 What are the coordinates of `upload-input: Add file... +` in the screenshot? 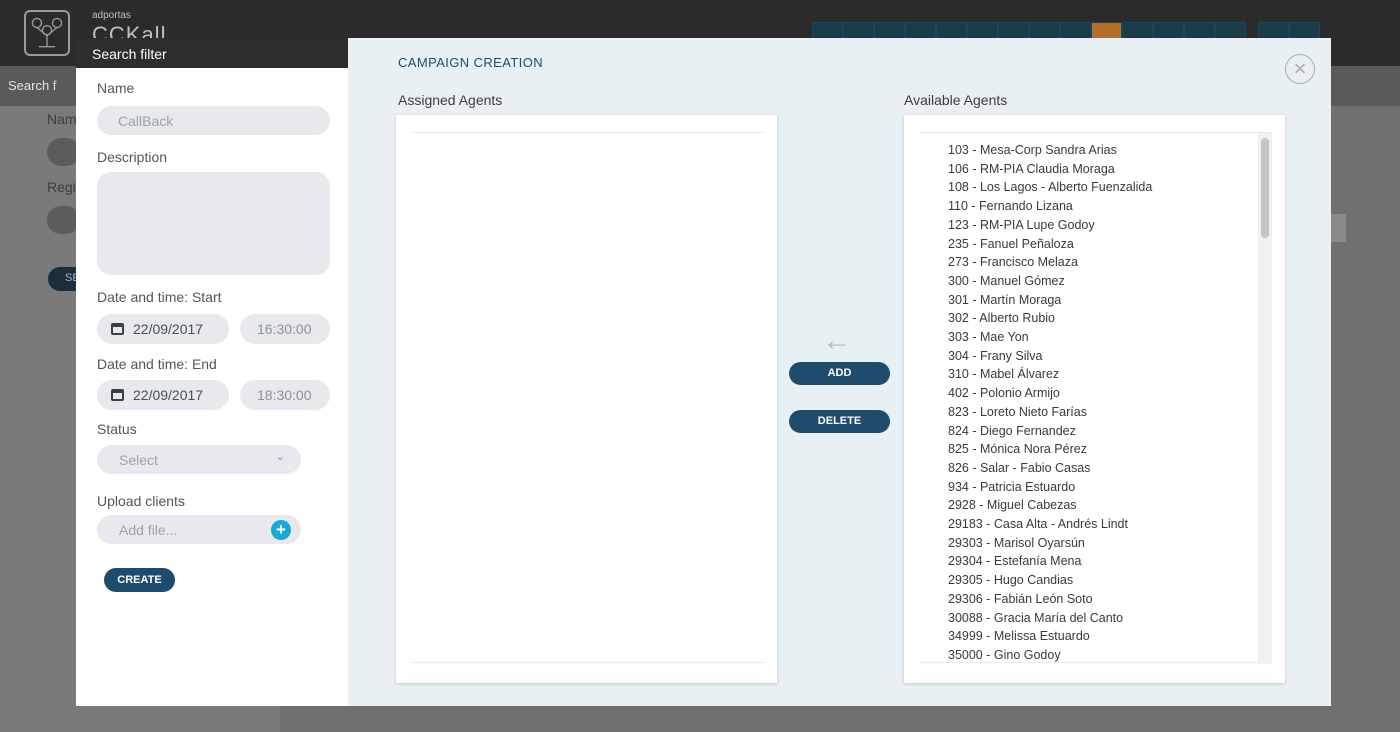 It's located at (199, 529).